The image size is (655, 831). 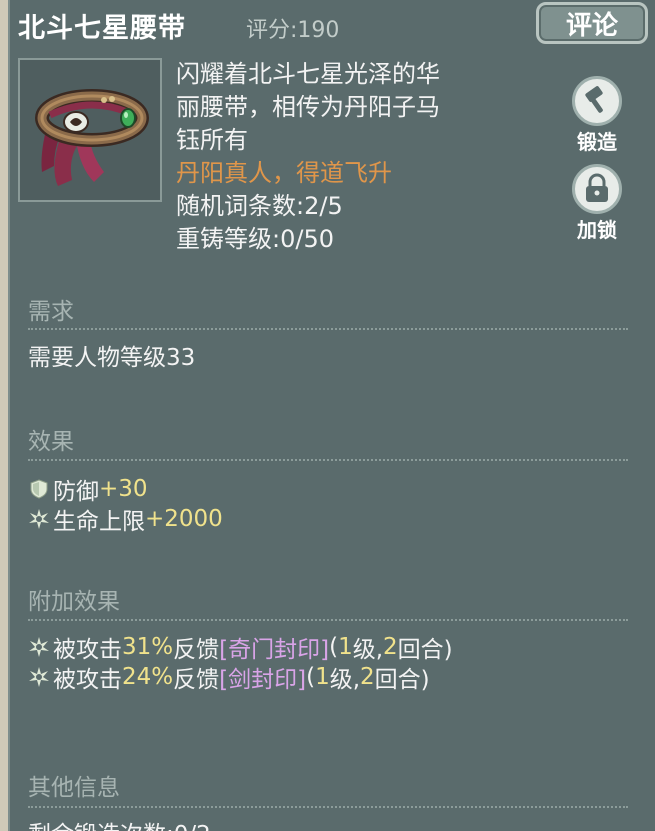 I want to click on section-title-other: 其他信息, so click(x=74, y=788).